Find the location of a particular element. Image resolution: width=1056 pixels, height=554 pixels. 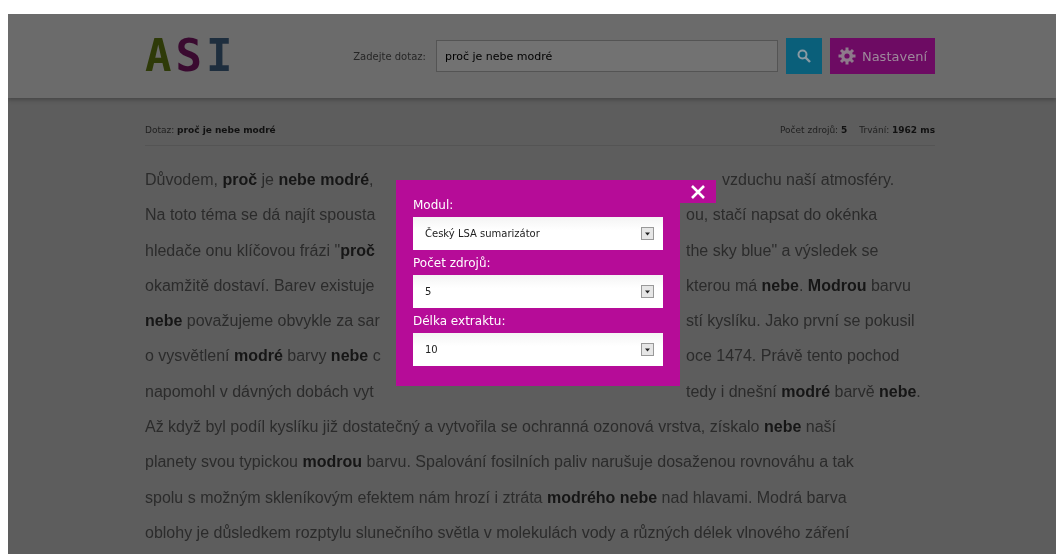

close-icon is located at coordinates (698, 191).